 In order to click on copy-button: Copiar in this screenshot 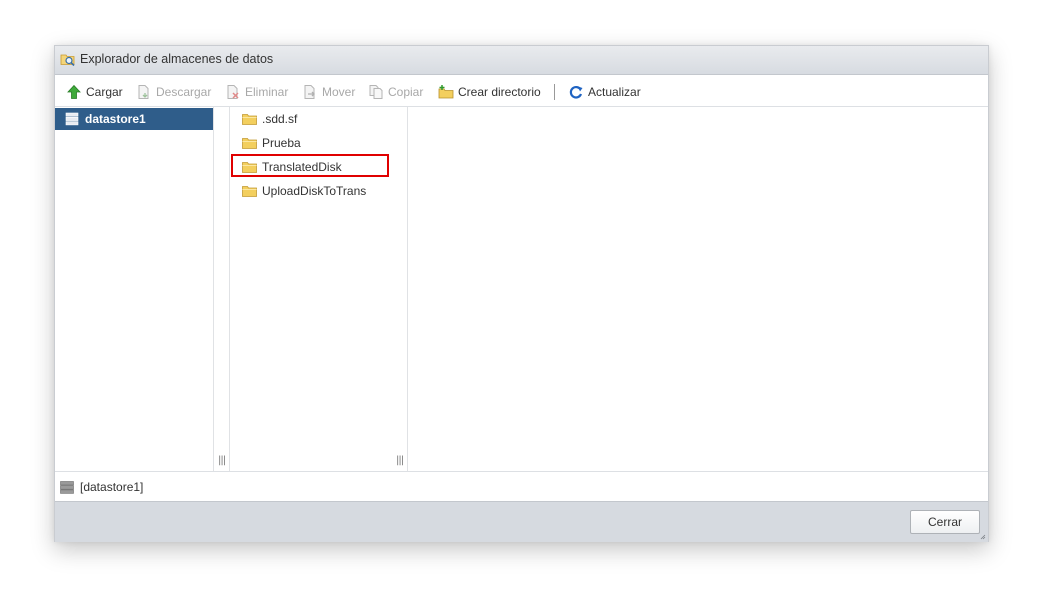, I will do `click(395, 92)`.